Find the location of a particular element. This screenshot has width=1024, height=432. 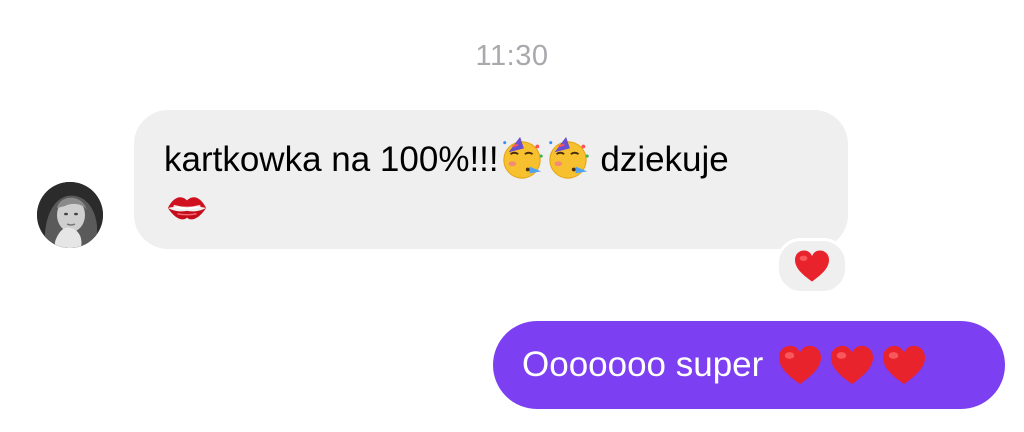

message-timestamp: 11:30 is located at coordinates (512, 56).